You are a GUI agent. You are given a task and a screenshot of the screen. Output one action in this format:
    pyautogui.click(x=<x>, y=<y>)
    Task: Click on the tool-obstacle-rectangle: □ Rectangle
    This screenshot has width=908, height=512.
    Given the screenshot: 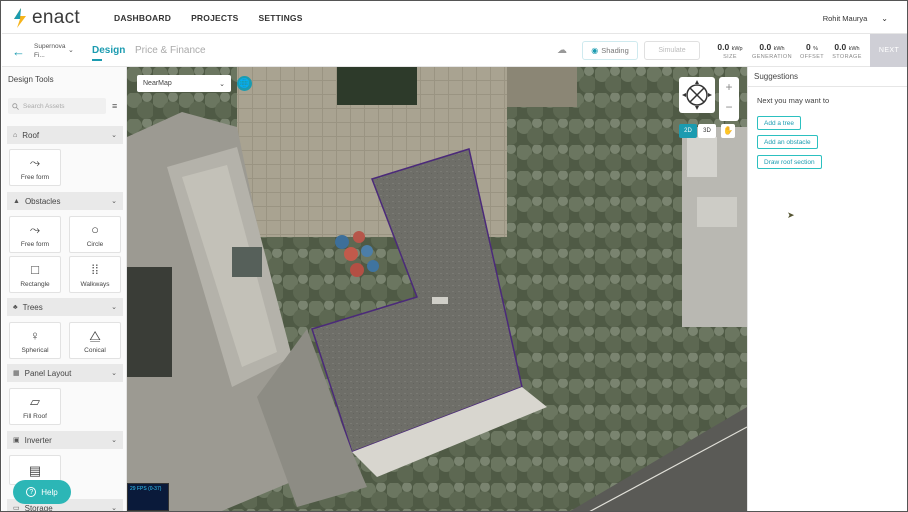 What is the action you would take?
    pyautogui.click(x=35, y=274)
    